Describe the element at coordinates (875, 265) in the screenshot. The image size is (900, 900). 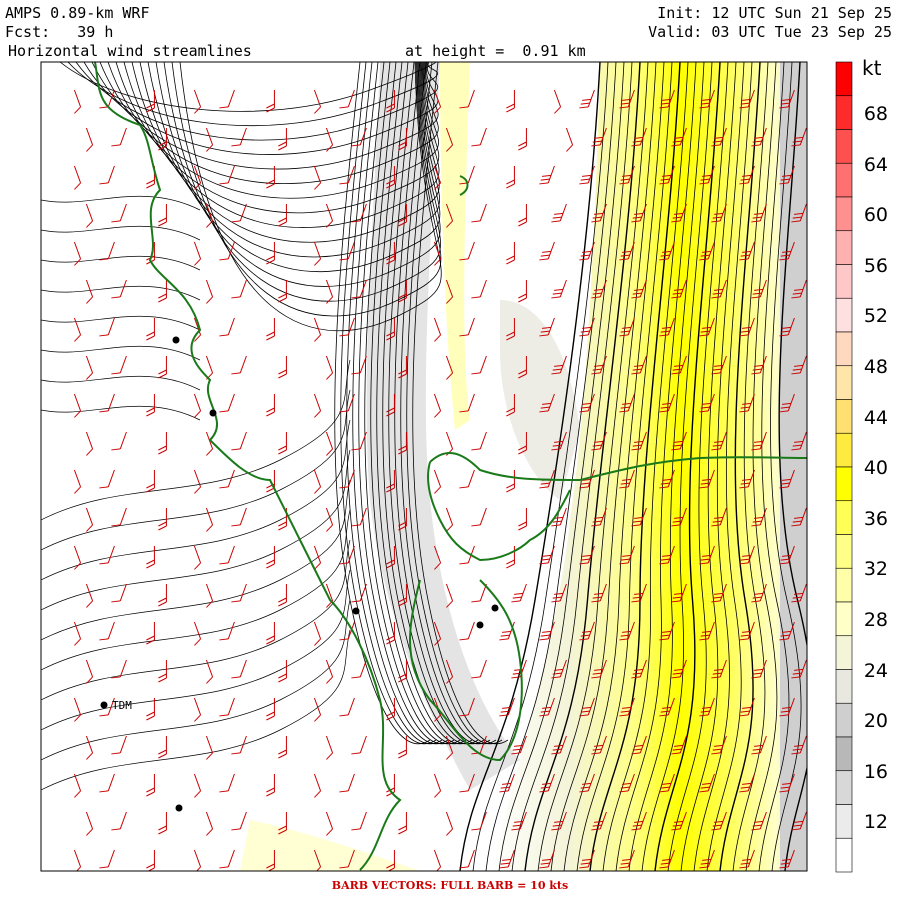
I see `colorbar-label: 56` at that location.